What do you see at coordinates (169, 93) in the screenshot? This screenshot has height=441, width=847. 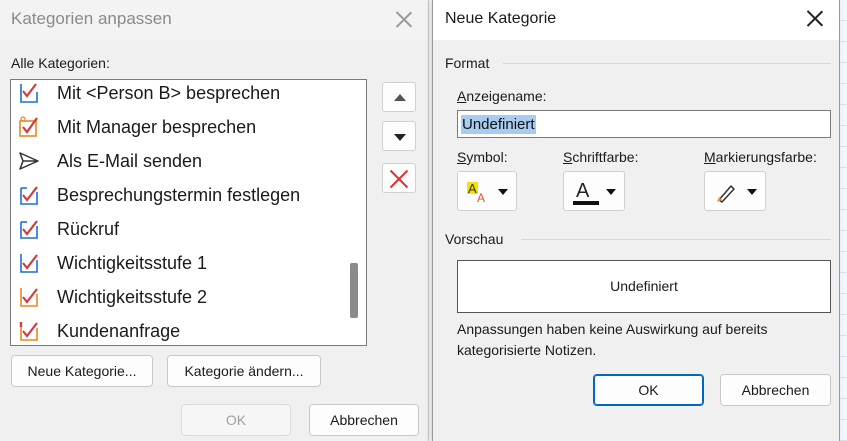 I see `list-item-label: Mit <Person B> besprechen` at bounding box center [169, 93].